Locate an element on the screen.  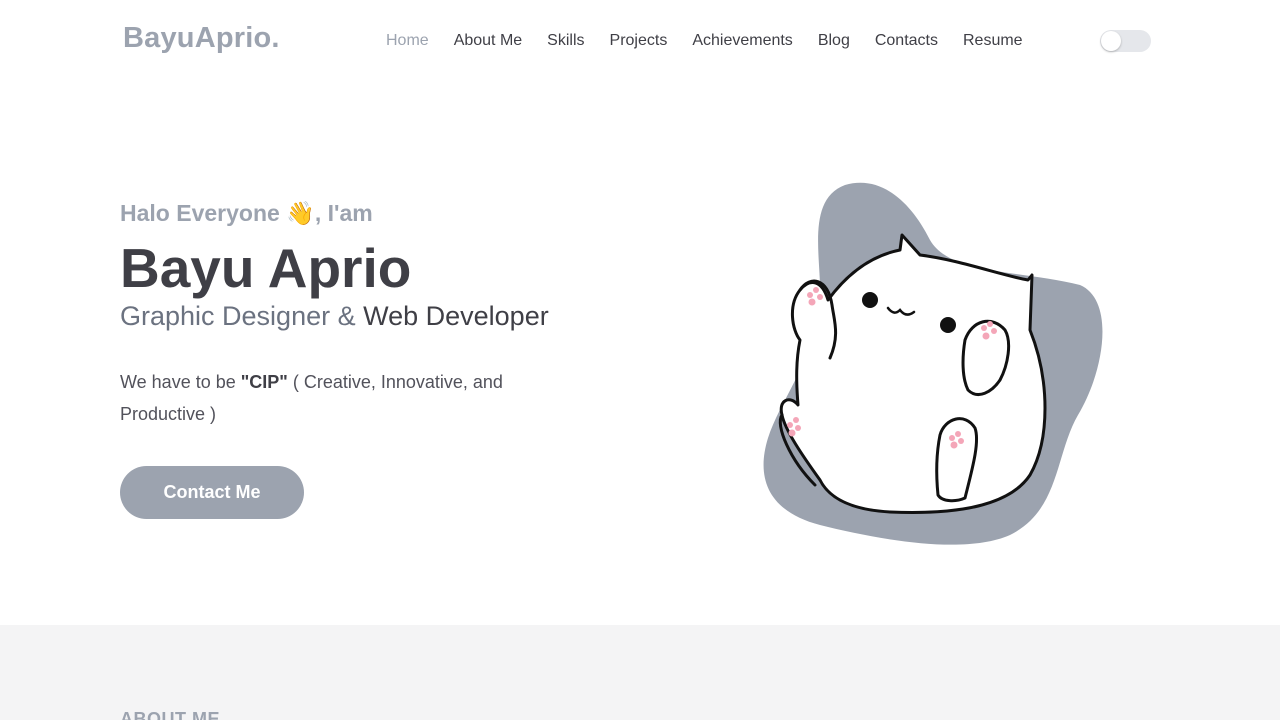
nav-resume: Resume is located at coordinates (993, 41).